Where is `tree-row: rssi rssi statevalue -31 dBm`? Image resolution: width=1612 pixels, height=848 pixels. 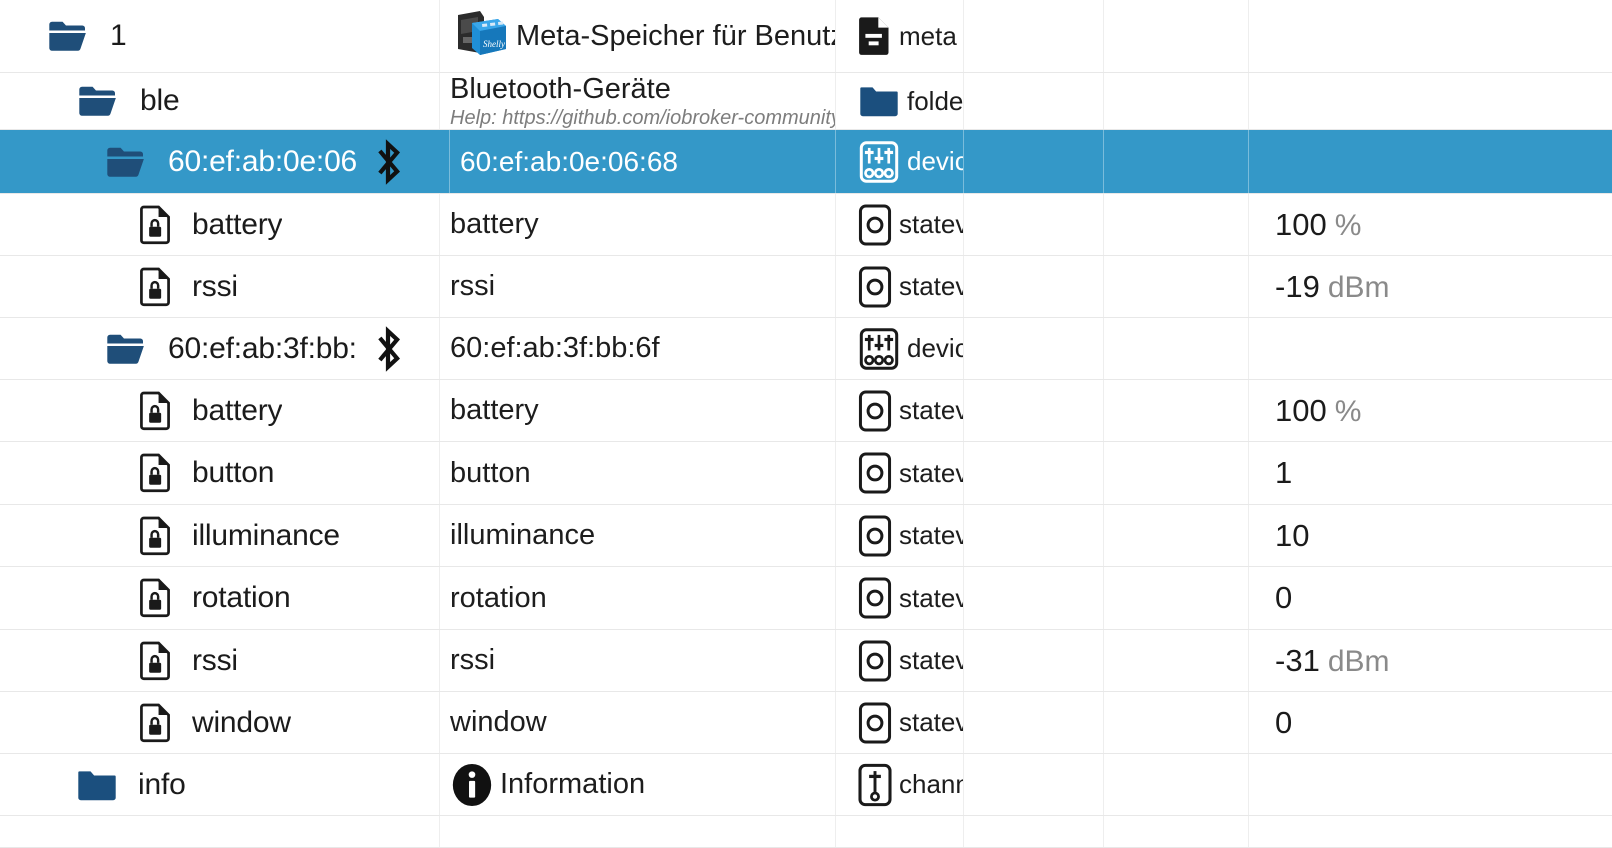 tree-row: rssi rssi statevalue -31 dBm is located at coordinates (806, 661).